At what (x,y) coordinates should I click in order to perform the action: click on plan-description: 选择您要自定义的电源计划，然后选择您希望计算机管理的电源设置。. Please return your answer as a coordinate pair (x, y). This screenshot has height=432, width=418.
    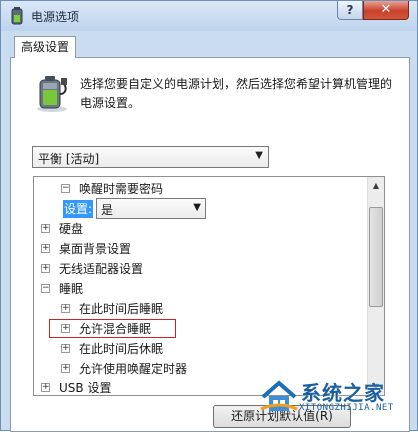
    Looking at the image, I should click on (236, 93).